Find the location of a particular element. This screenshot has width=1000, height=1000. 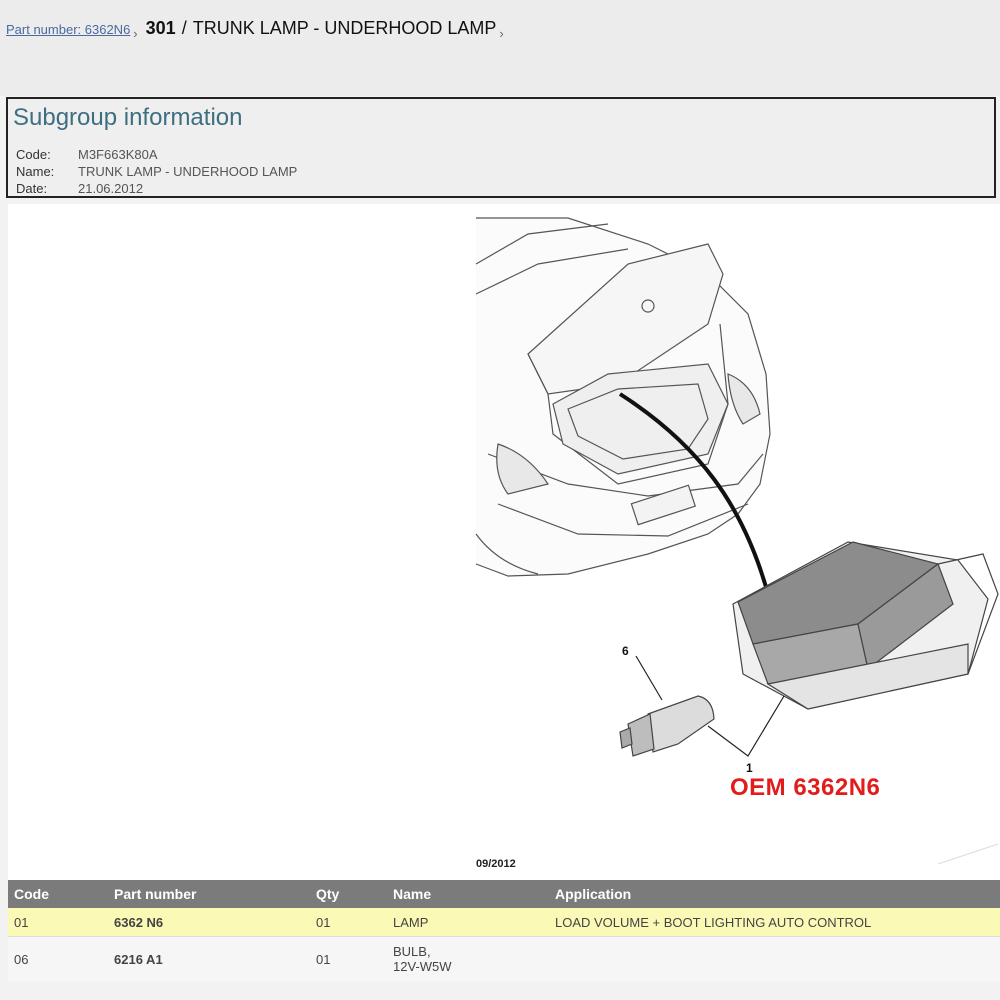

info-date-row: Date: 21.06.2012 is located at coordinates (79, 188).